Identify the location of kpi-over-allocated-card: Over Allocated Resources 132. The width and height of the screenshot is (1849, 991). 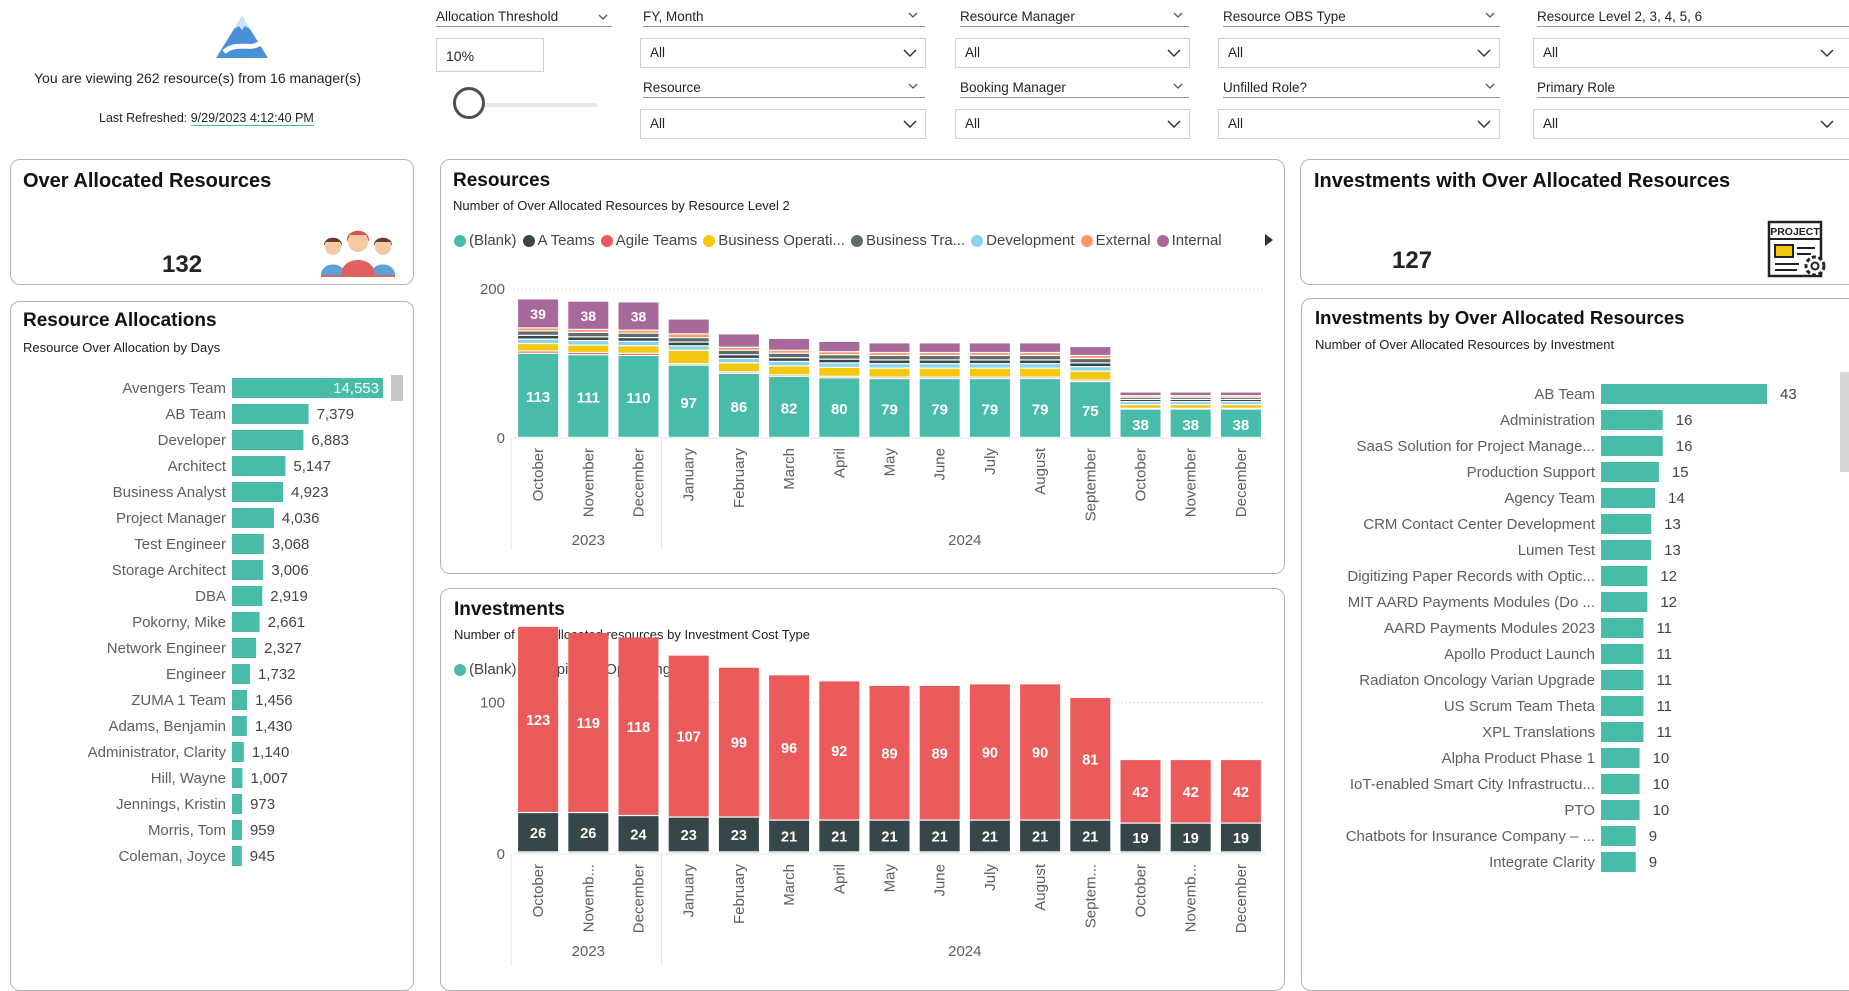
(212, 222).